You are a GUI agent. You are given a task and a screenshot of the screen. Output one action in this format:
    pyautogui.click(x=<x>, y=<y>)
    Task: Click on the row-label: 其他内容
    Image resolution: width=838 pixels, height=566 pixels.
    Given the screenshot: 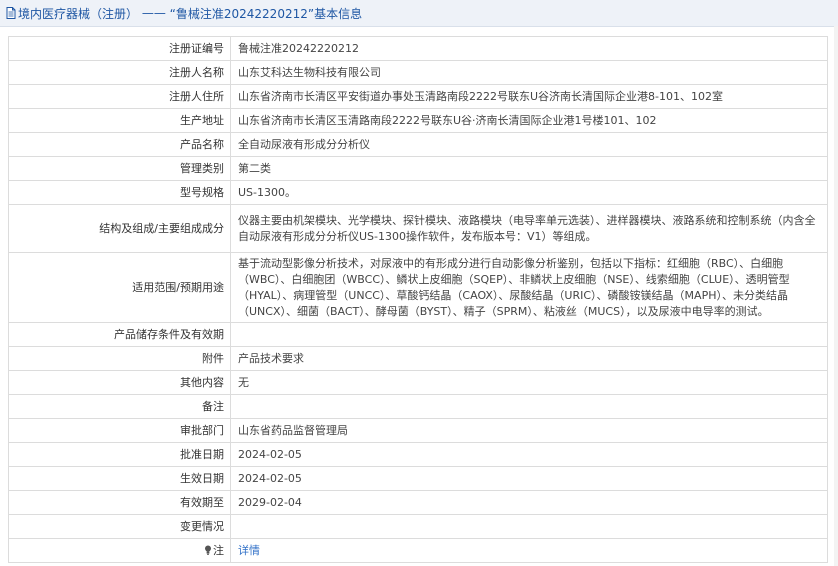 What is the action you would take?
    pyautogui.click(x=119, y=382)
    